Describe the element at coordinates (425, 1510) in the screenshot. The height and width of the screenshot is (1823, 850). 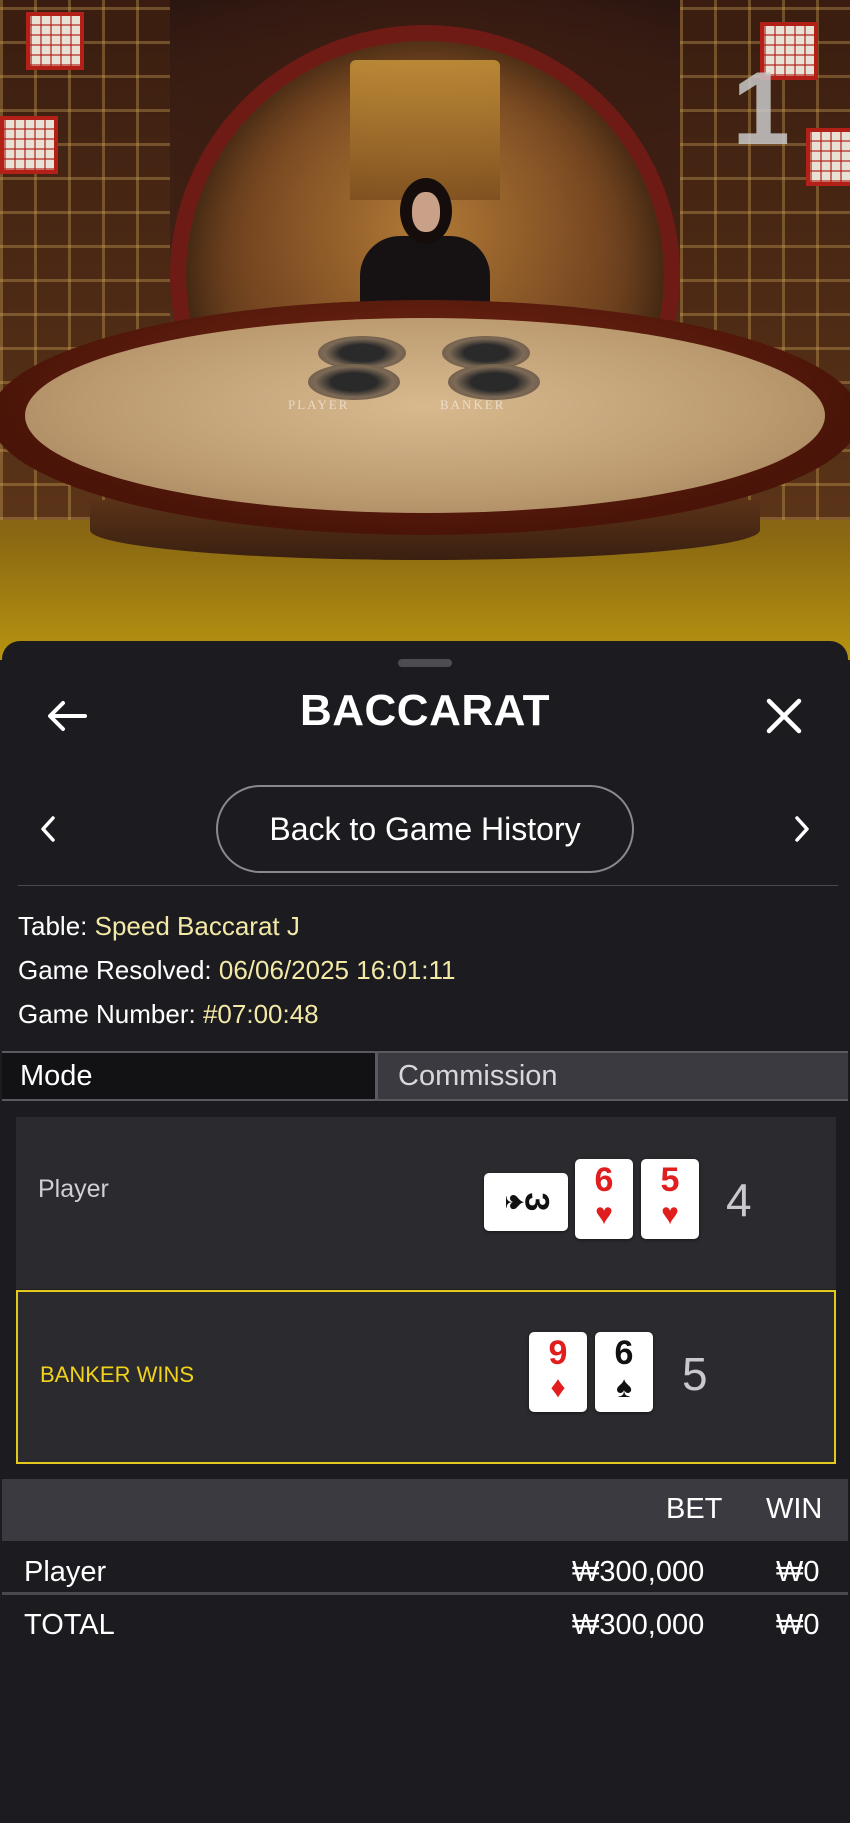
I see `bets-table-header: BET WIN` at that location.